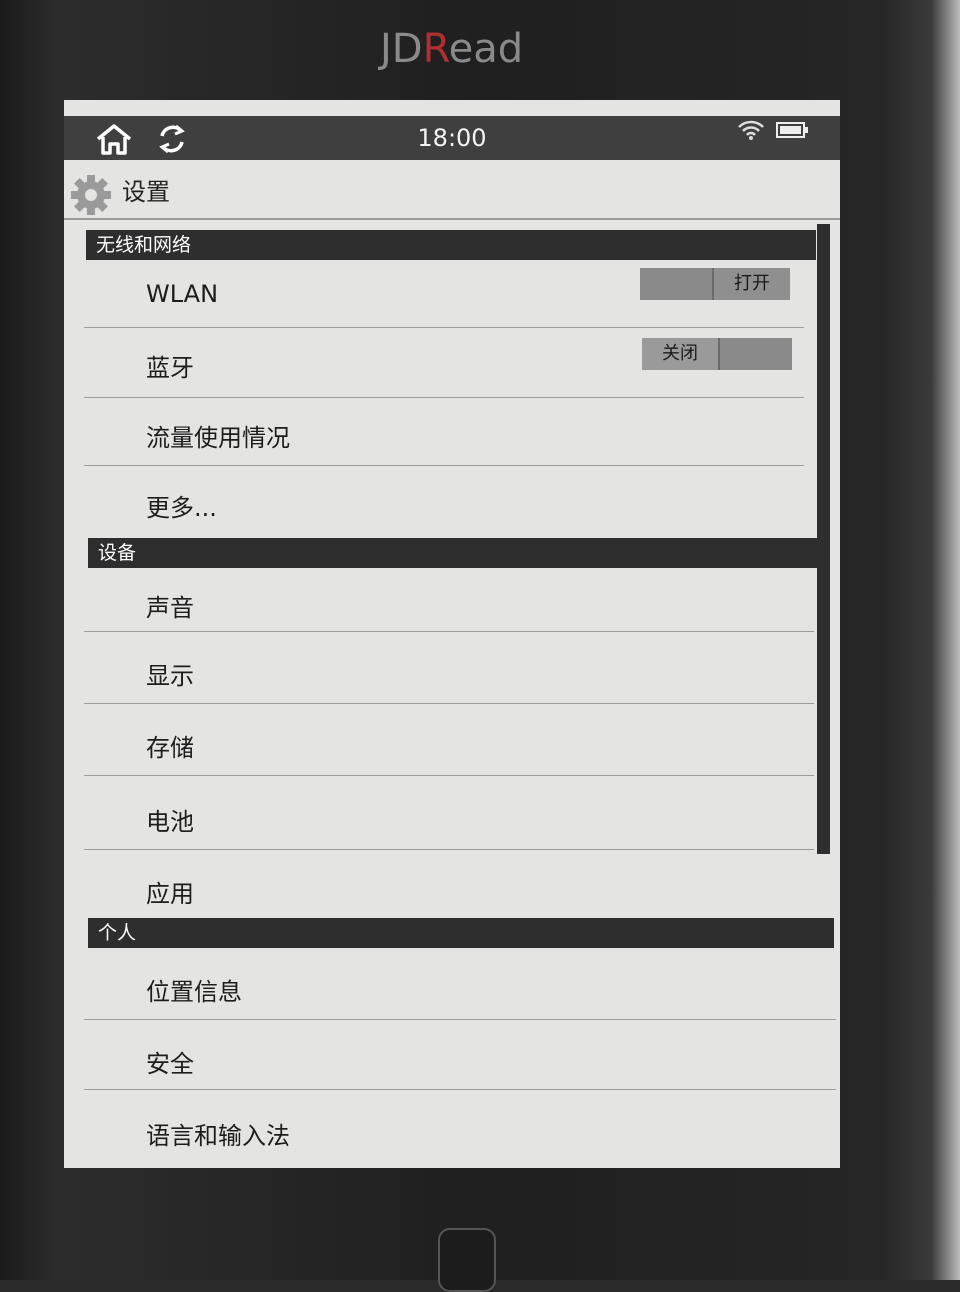  I want to click on wlan-toggle: 打开, so click(715, 284).